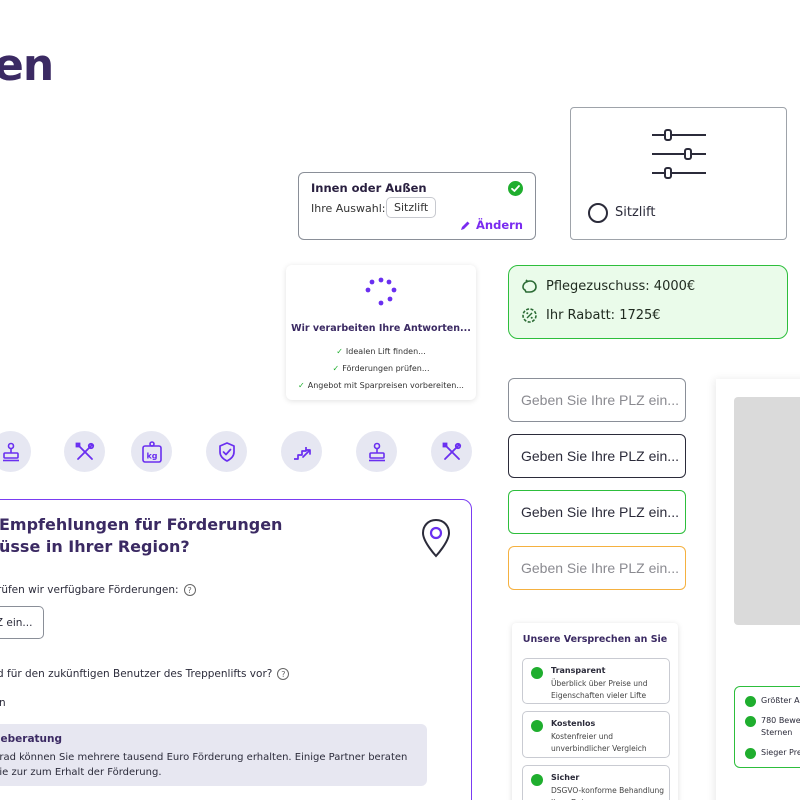  I want to click on discount-text: Ihr Rabatt: 1725€, so click(603, 315).